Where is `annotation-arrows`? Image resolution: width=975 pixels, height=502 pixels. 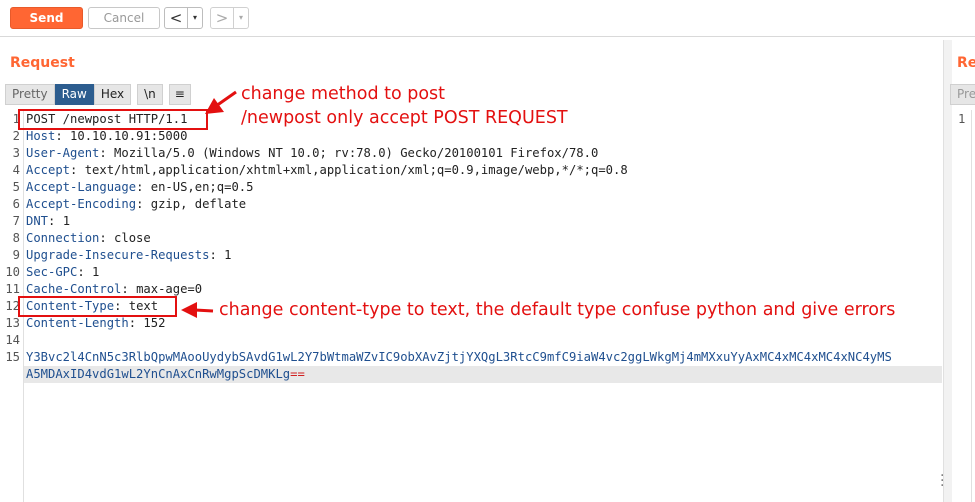
annotation-arrows is located at coordinates (209, 204).